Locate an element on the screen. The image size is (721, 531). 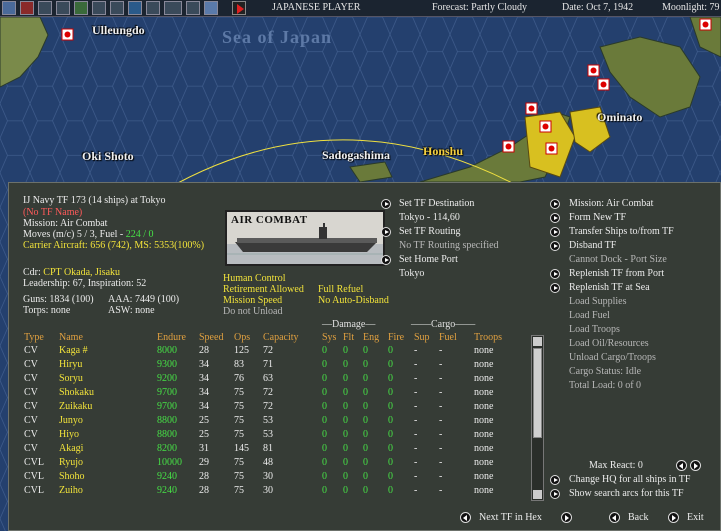
col-capacity: Capacity is located at coordinates (281, 337).